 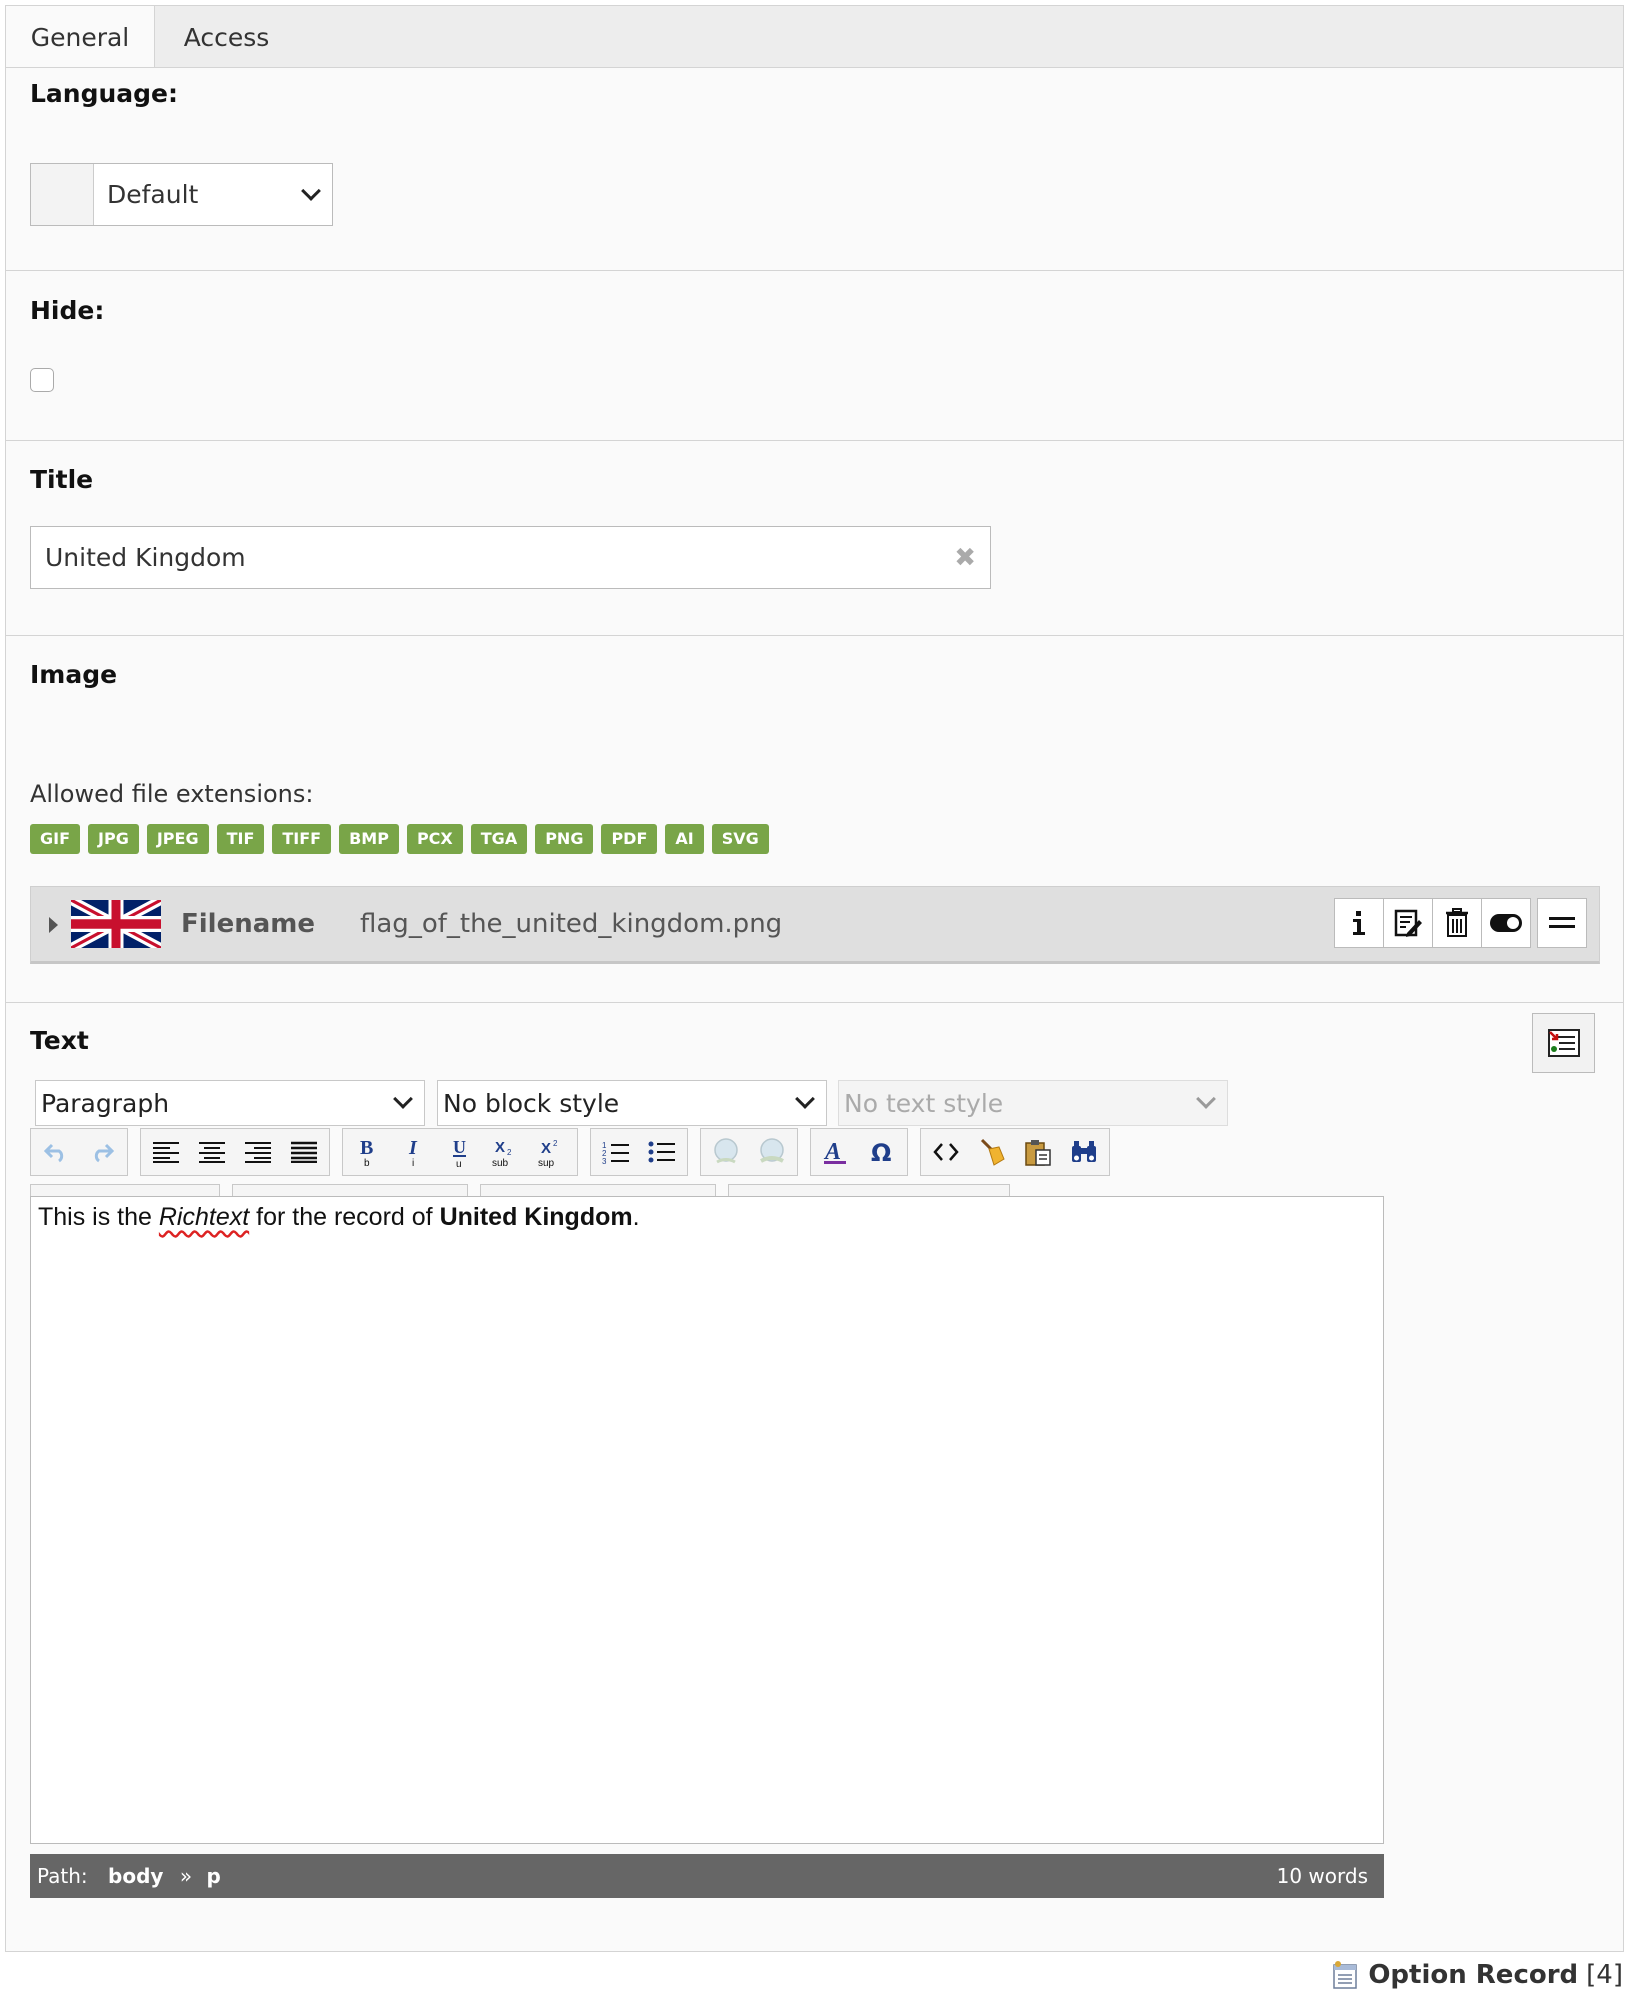 What do you see at coordinates (571, 924) in the screenshot?
I see `filename-value: flag_of_the_united_kingdom.png` at bounding box center [571, 924].